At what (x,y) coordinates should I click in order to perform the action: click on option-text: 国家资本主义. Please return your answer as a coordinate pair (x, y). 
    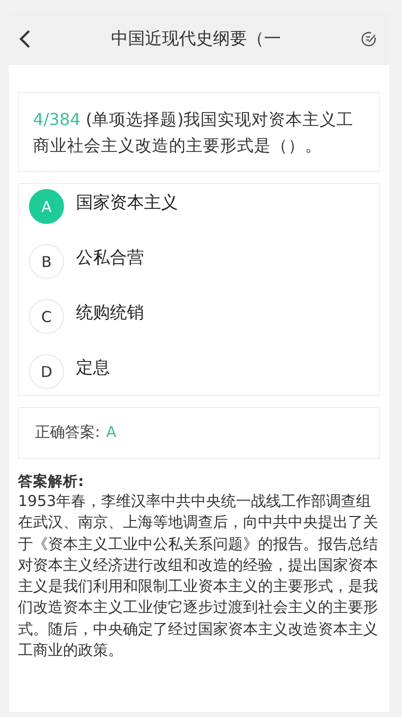
    Looking at the image, I should click on (127, 203).